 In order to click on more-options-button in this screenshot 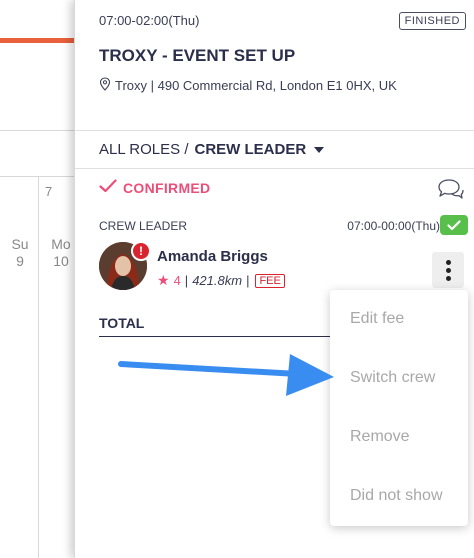, I will do `click(448, 270)`.